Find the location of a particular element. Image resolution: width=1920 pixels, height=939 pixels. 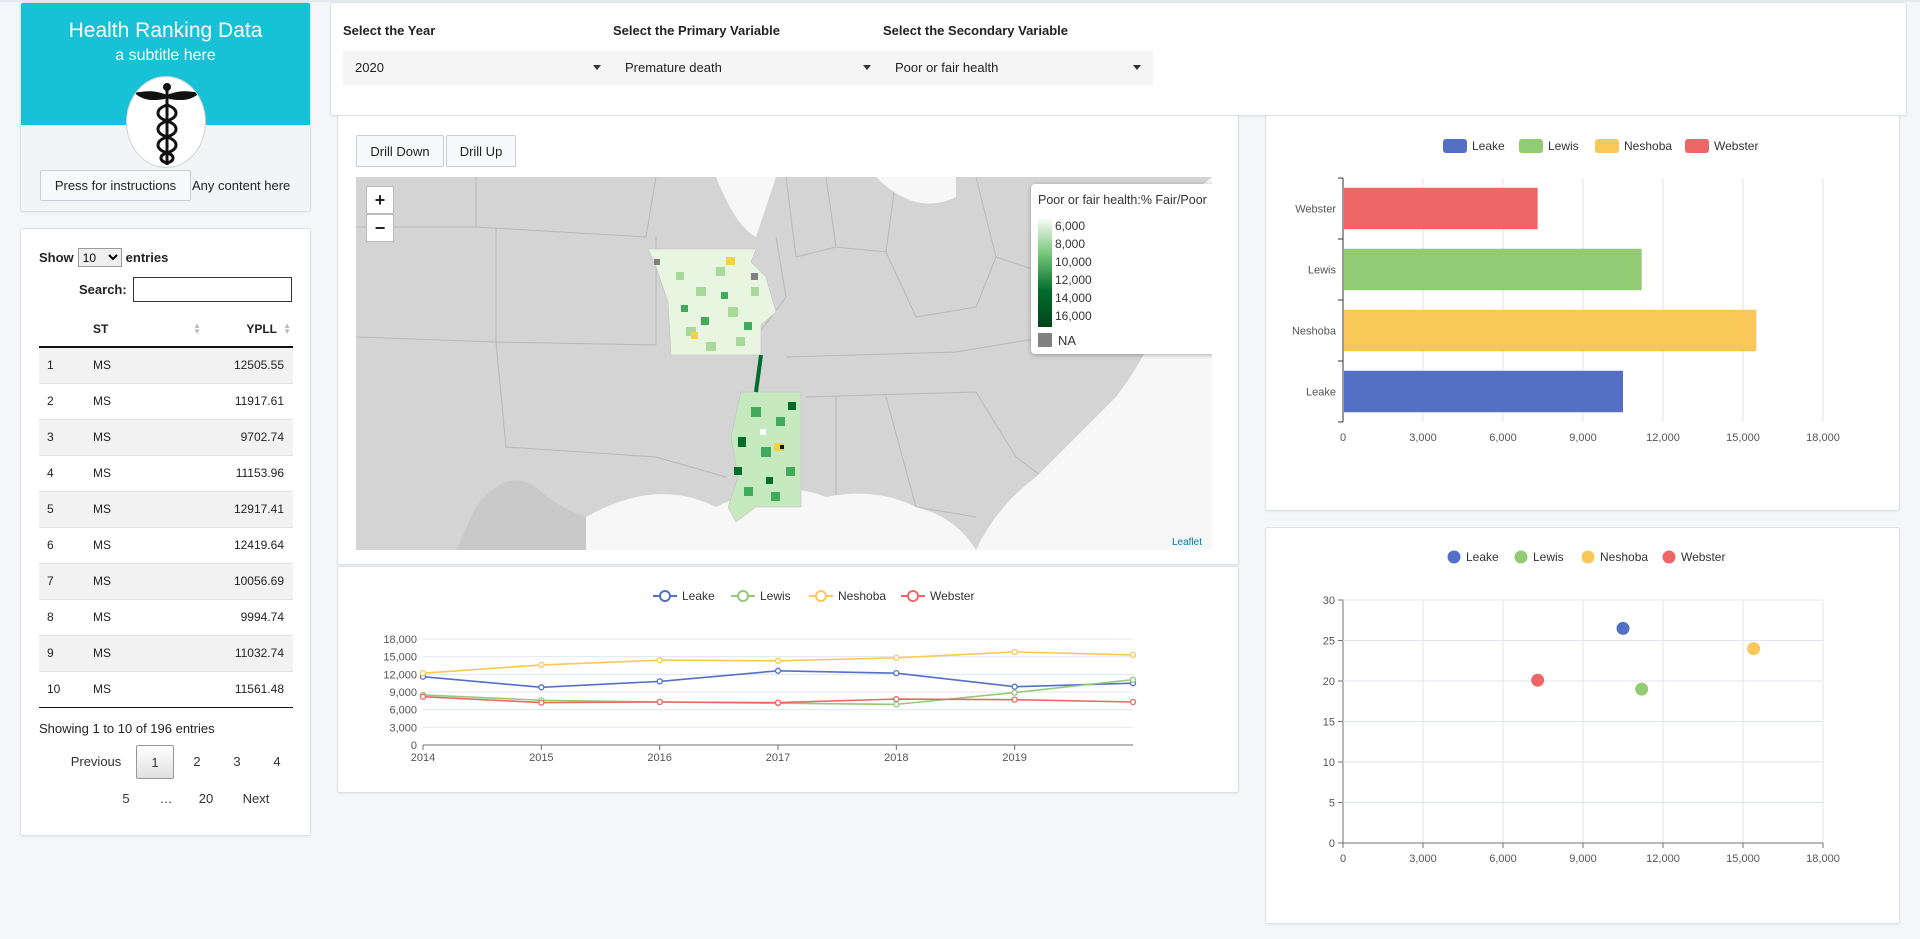

drill-down-button: Drill Down is located at coordinates (400, 151).